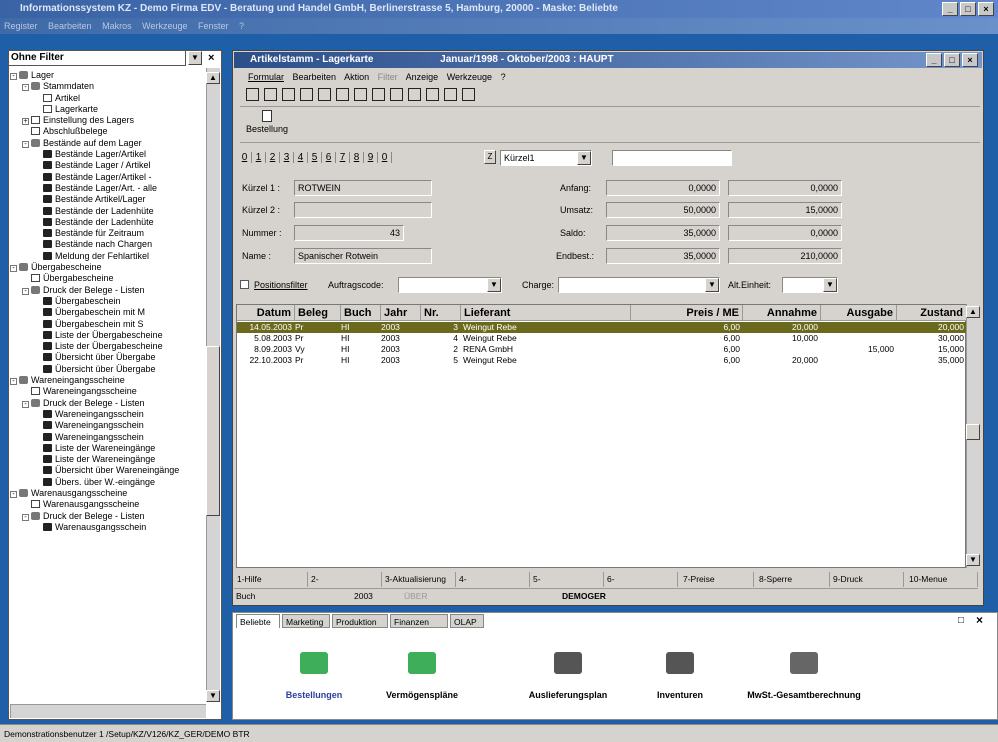  What do you see at coordinates (973, 312) in the screenshot?
I see `grid-scroll-up-icon: ▲` at bounding box center [973, 312].